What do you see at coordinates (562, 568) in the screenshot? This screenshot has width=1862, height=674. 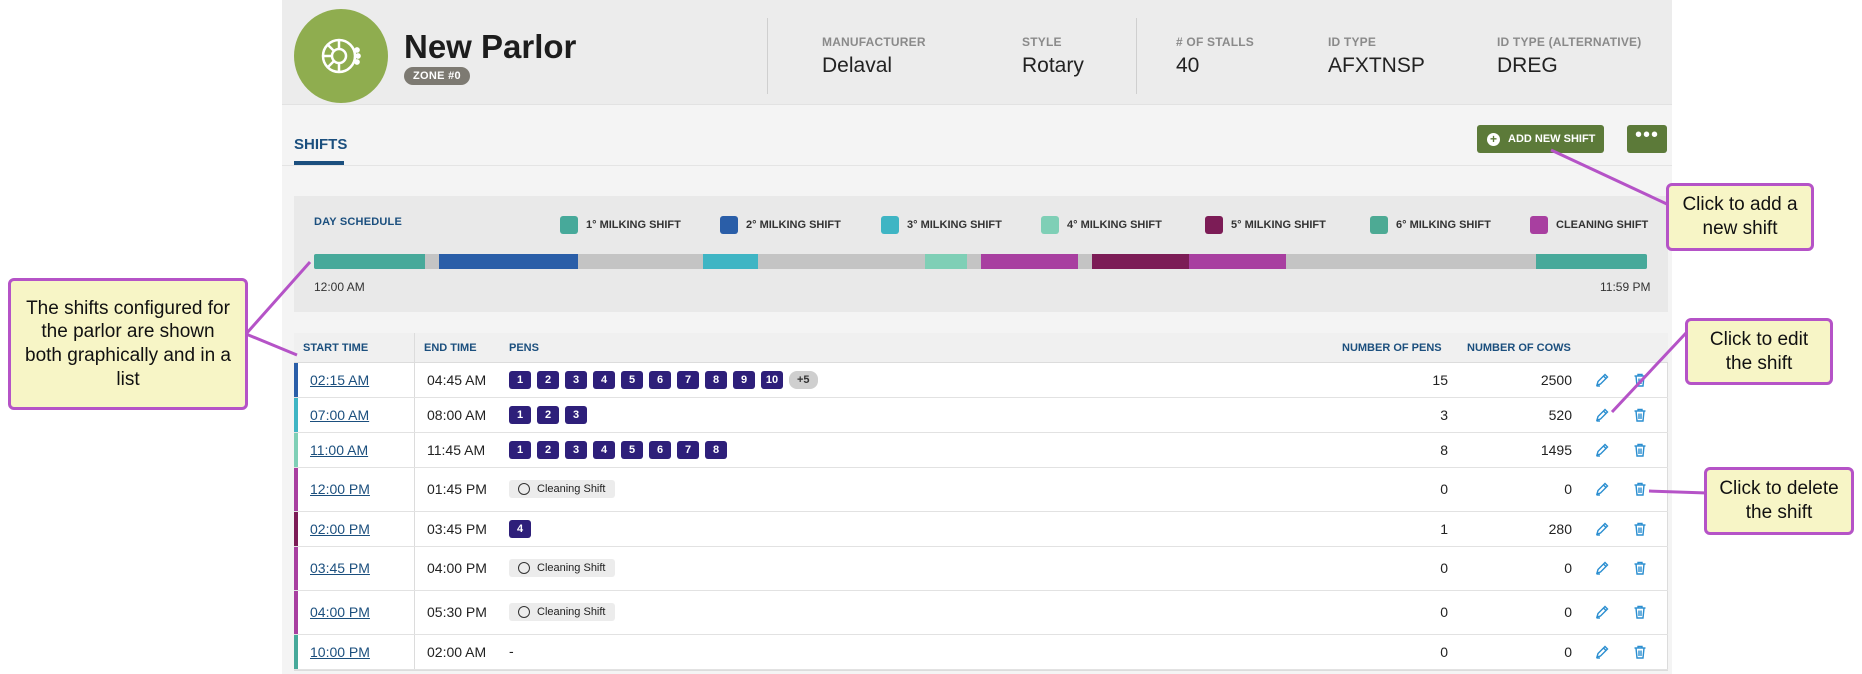 I see `cleaning-shift-tag: Cleaning Shift` at bounding box center [562, 568].